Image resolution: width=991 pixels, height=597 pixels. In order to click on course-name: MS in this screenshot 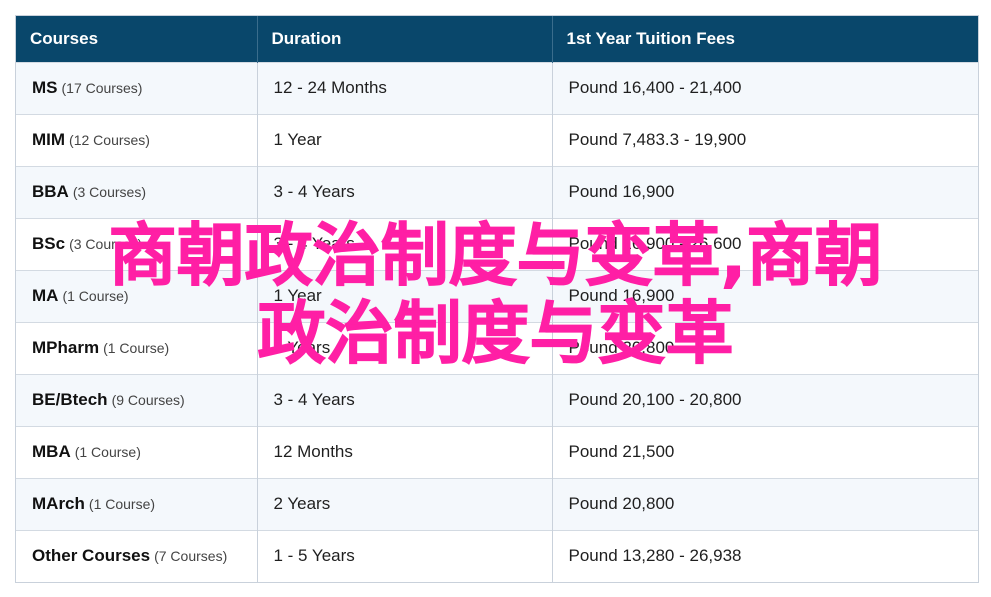, I will do `click(45, 87)`.